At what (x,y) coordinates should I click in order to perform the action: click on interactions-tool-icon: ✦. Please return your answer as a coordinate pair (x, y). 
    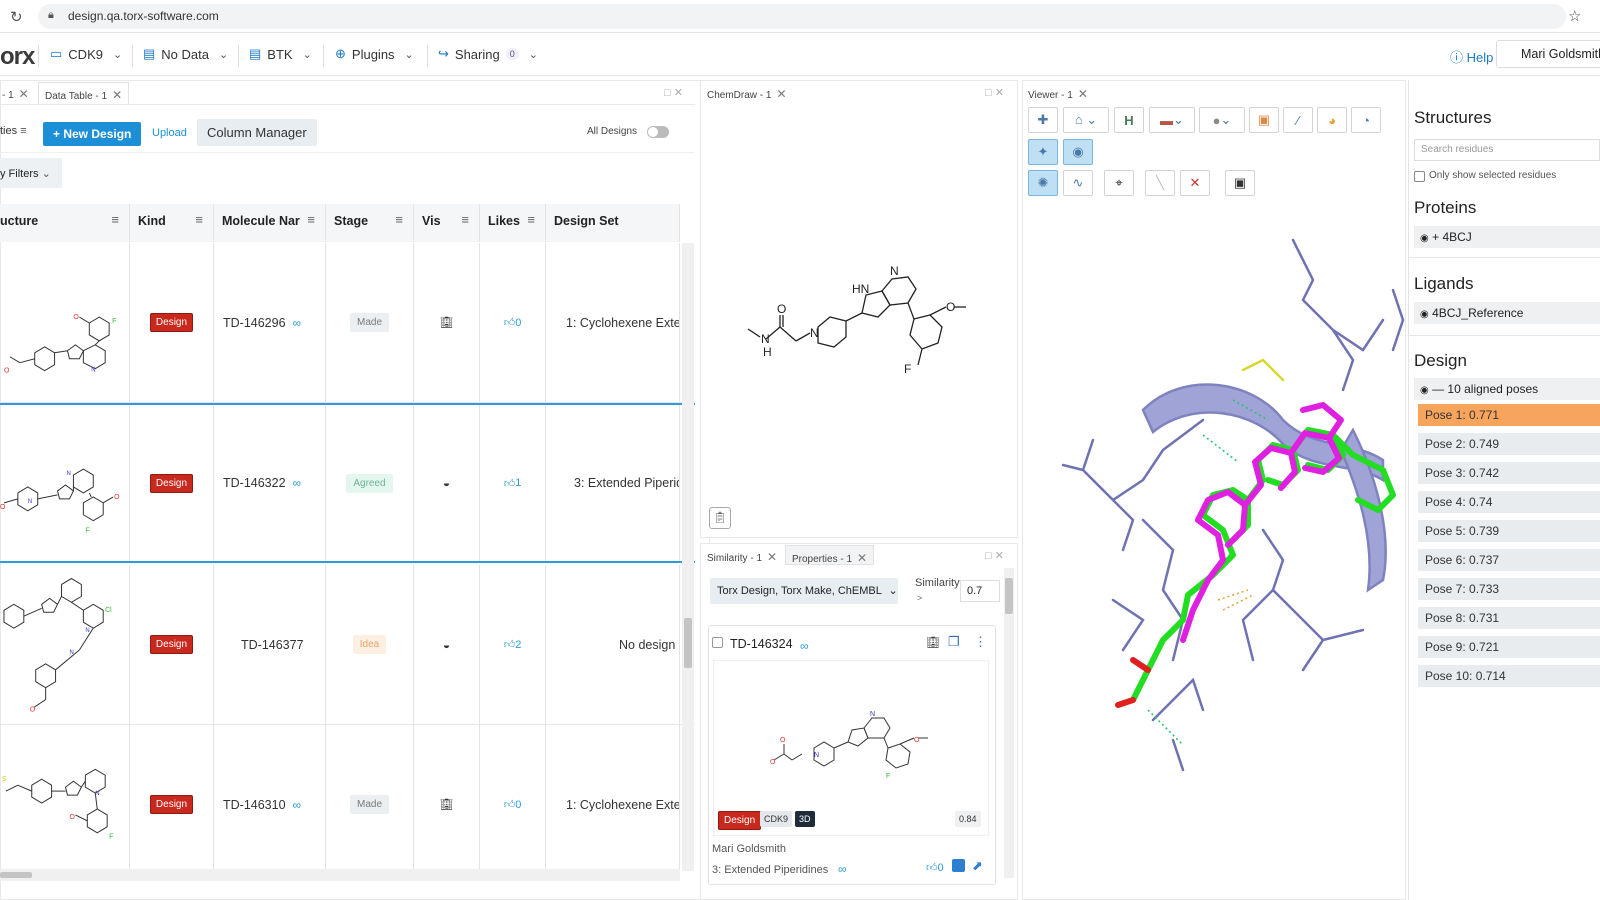
    Looking at the image, I should click on (1043, 152).